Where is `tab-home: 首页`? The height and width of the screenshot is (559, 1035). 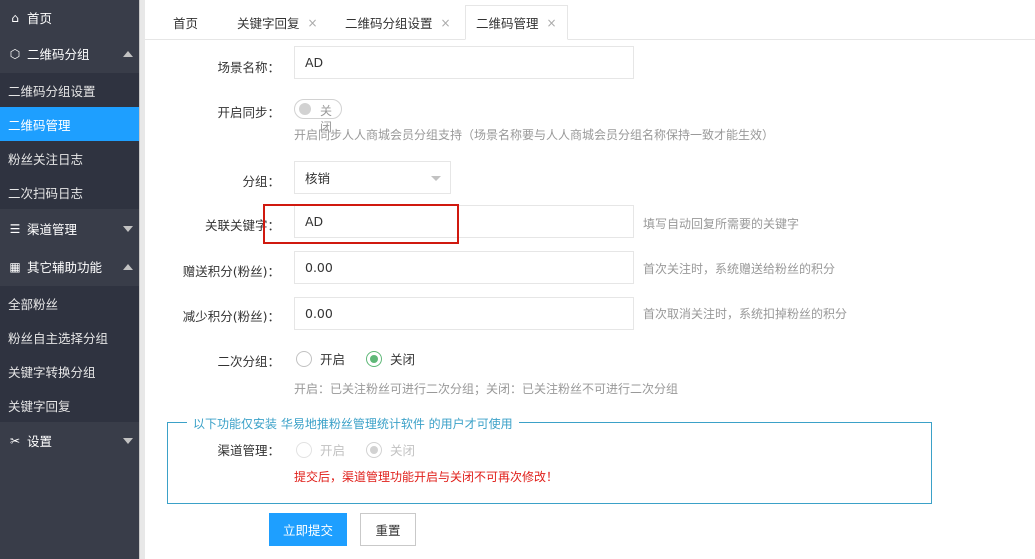
tab-home: 首页 is located at coordinates (185, 22).